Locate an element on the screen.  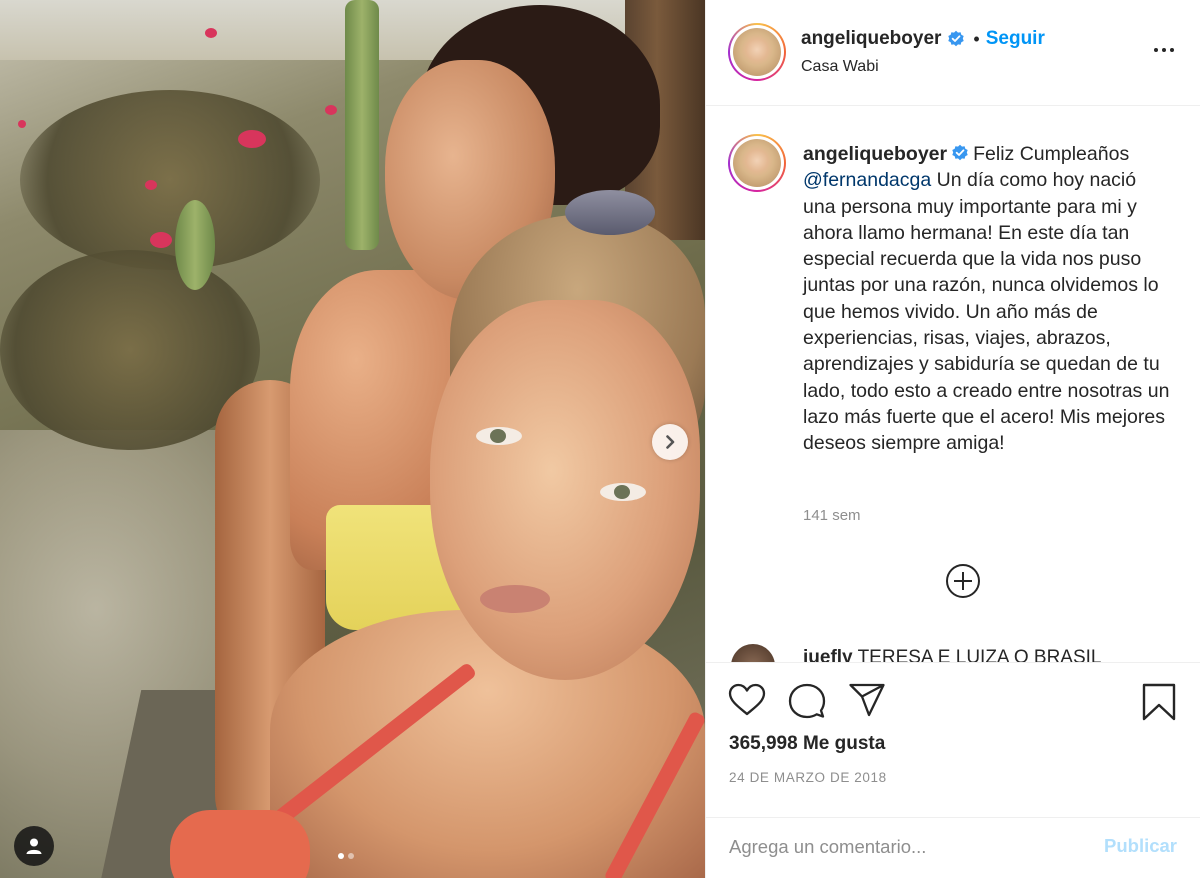
save-button is located at coordinates (1159, 704).